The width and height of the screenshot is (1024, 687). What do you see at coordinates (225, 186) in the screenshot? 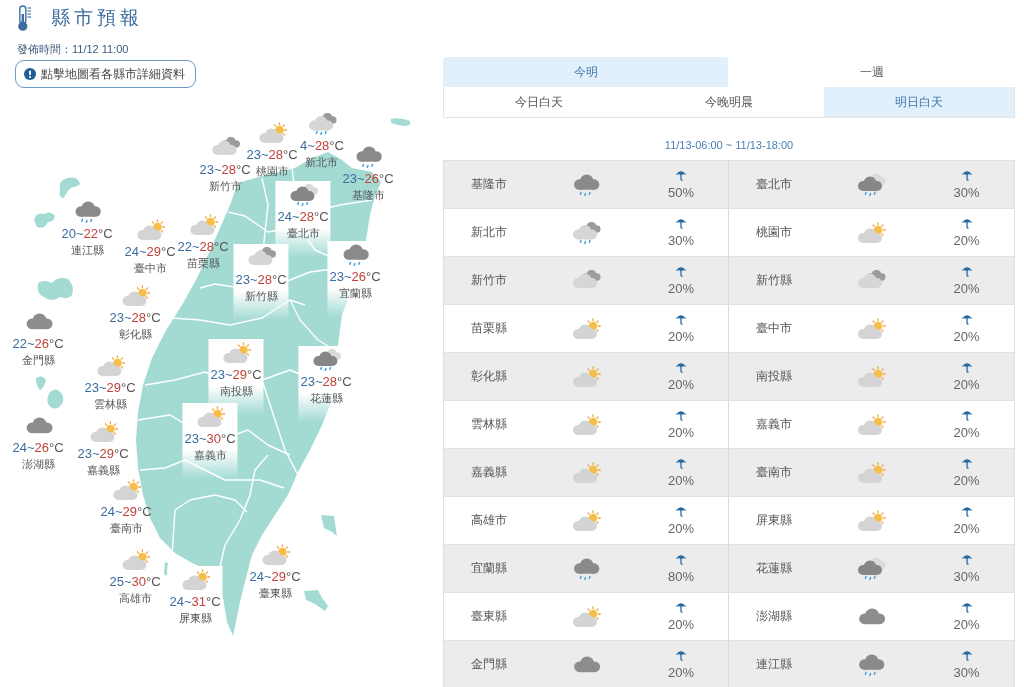
I see `county-name: 新竹市` at bounding box center [225, 186].